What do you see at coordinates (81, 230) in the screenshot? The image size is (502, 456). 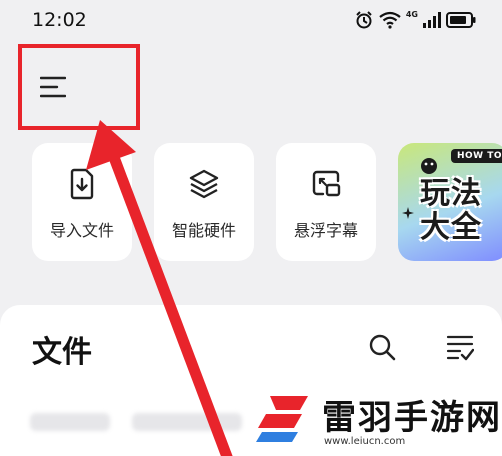 I see `import-file-label: 导入文件` at bounding box center [81, 230].